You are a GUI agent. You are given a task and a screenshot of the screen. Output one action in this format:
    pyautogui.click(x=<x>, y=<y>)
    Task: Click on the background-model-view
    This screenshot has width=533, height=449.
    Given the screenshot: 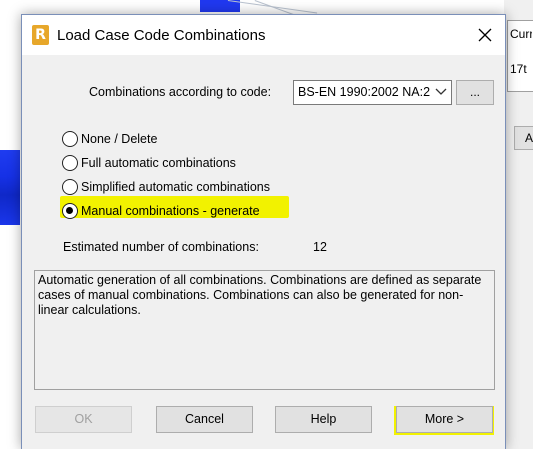 What is the action you would take?
    pyautogui.click(x=10, y=187)
    